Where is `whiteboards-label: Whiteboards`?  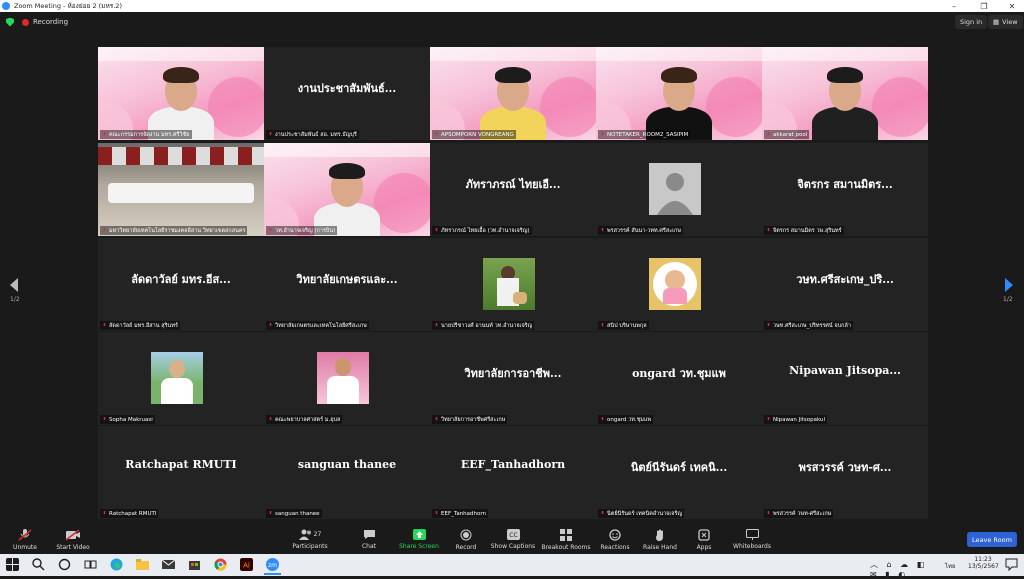 whiteboards-label: Whiteboards is located at coordinates (752, 546).